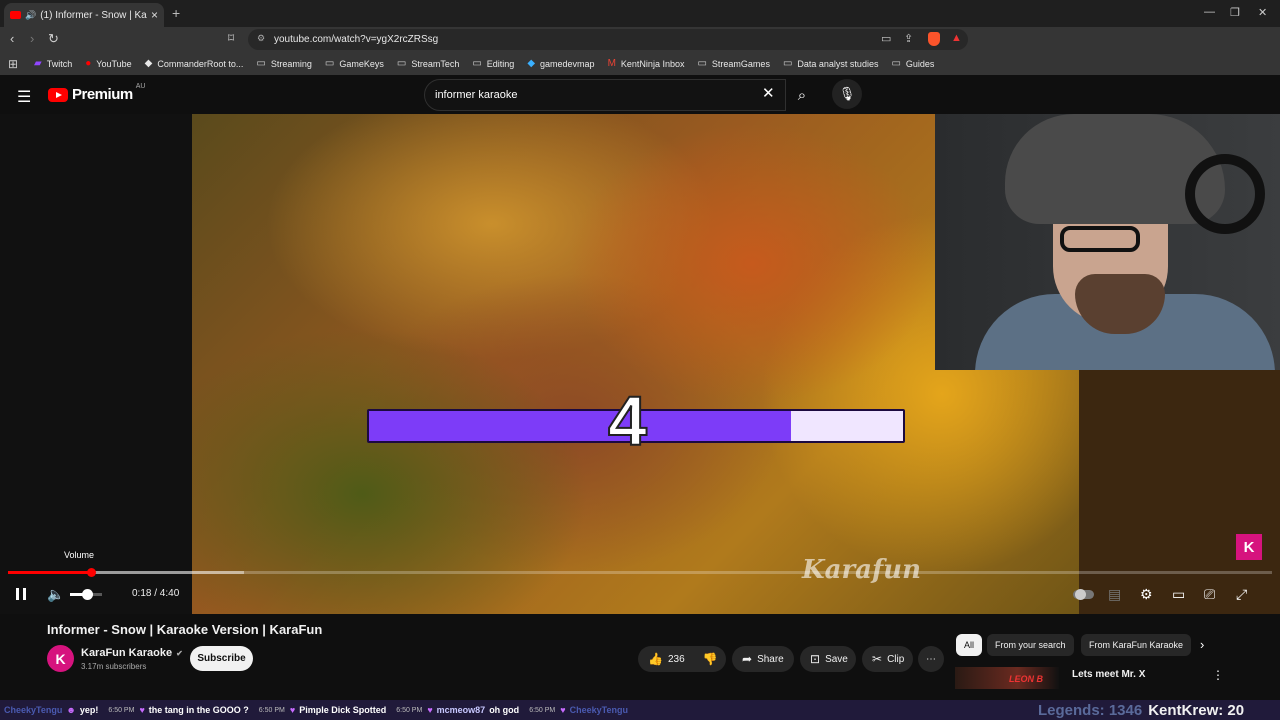  I want to click on streamer-webcam-overlay, so click(1107, 242).